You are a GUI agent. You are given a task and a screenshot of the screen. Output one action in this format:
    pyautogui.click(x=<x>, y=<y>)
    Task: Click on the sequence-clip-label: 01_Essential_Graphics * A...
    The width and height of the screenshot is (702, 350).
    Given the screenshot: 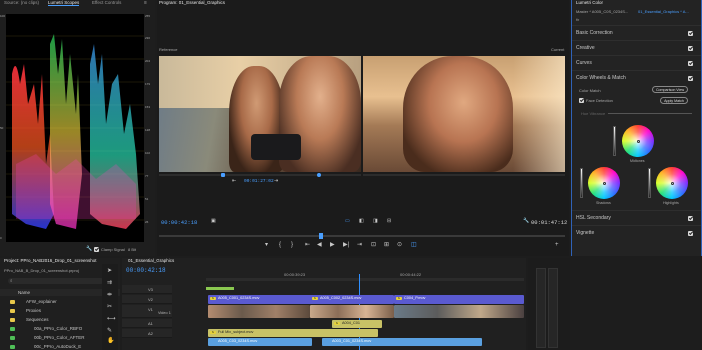 What is the action you would take?
    pyautogui.click(x=663, y=11)
    